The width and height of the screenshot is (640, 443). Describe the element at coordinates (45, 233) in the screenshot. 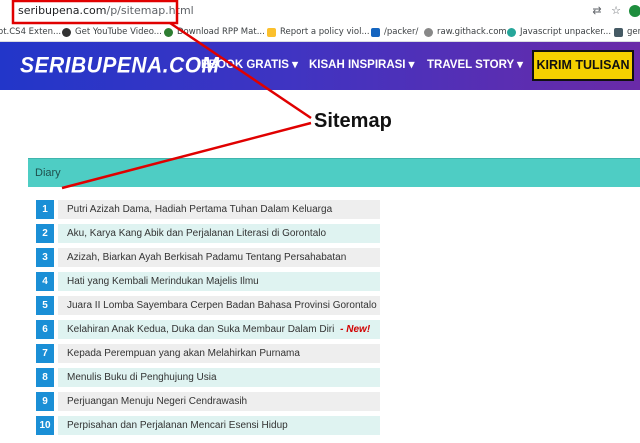

I see `item-number: 2` at that location.